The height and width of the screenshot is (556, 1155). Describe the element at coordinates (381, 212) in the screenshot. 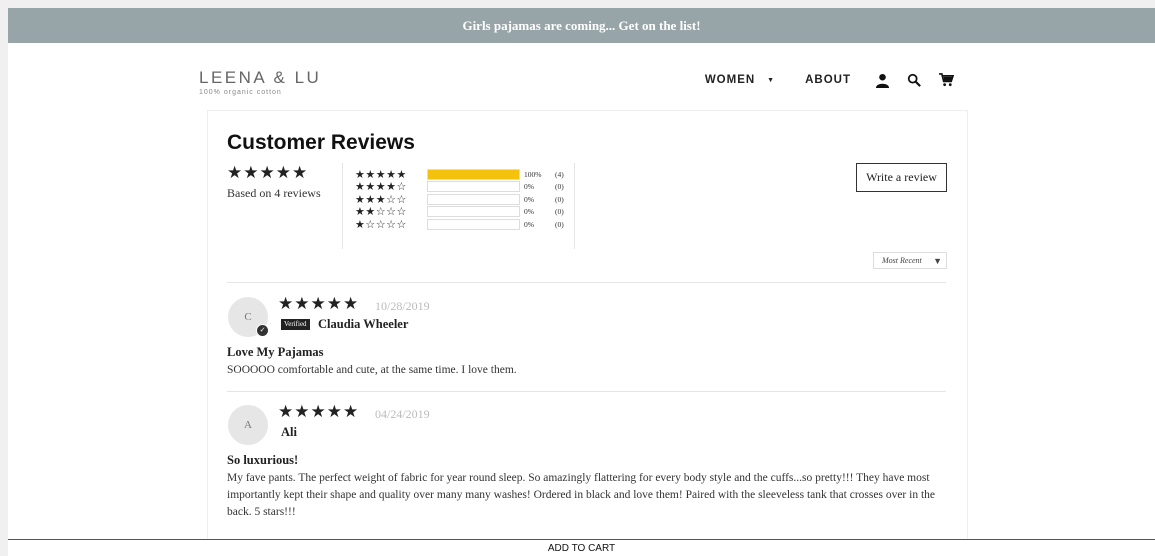

I see `histogram-stars: ★★☆☆☆` at that location.